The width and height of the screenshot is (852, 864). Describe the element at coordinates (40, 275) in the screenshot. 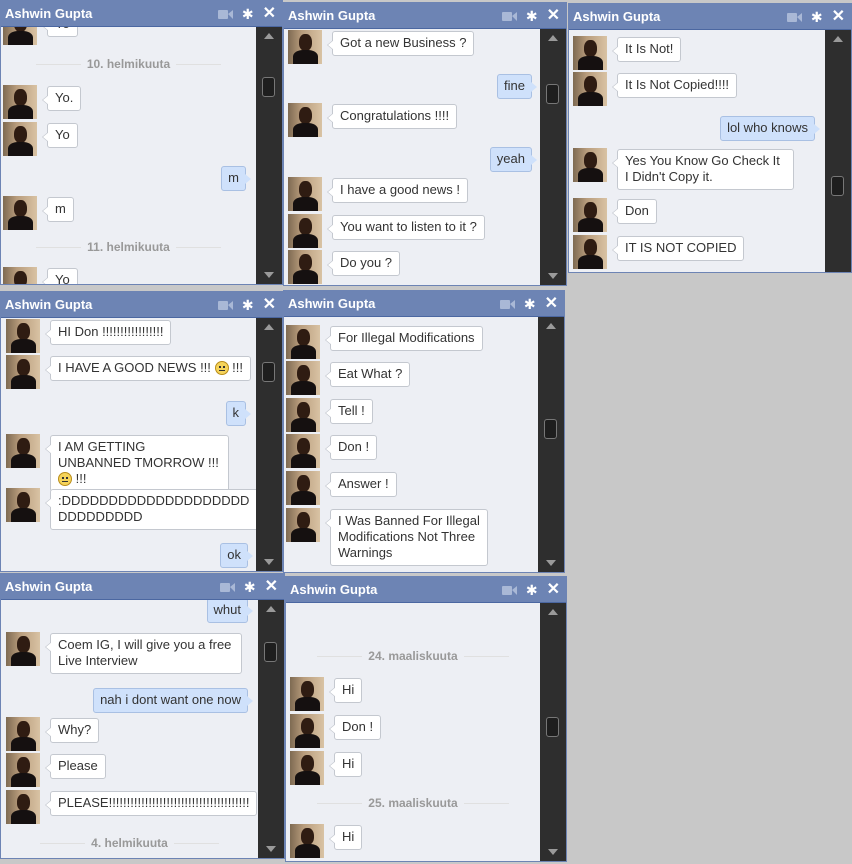

I see `message-them: Yo` at that location.